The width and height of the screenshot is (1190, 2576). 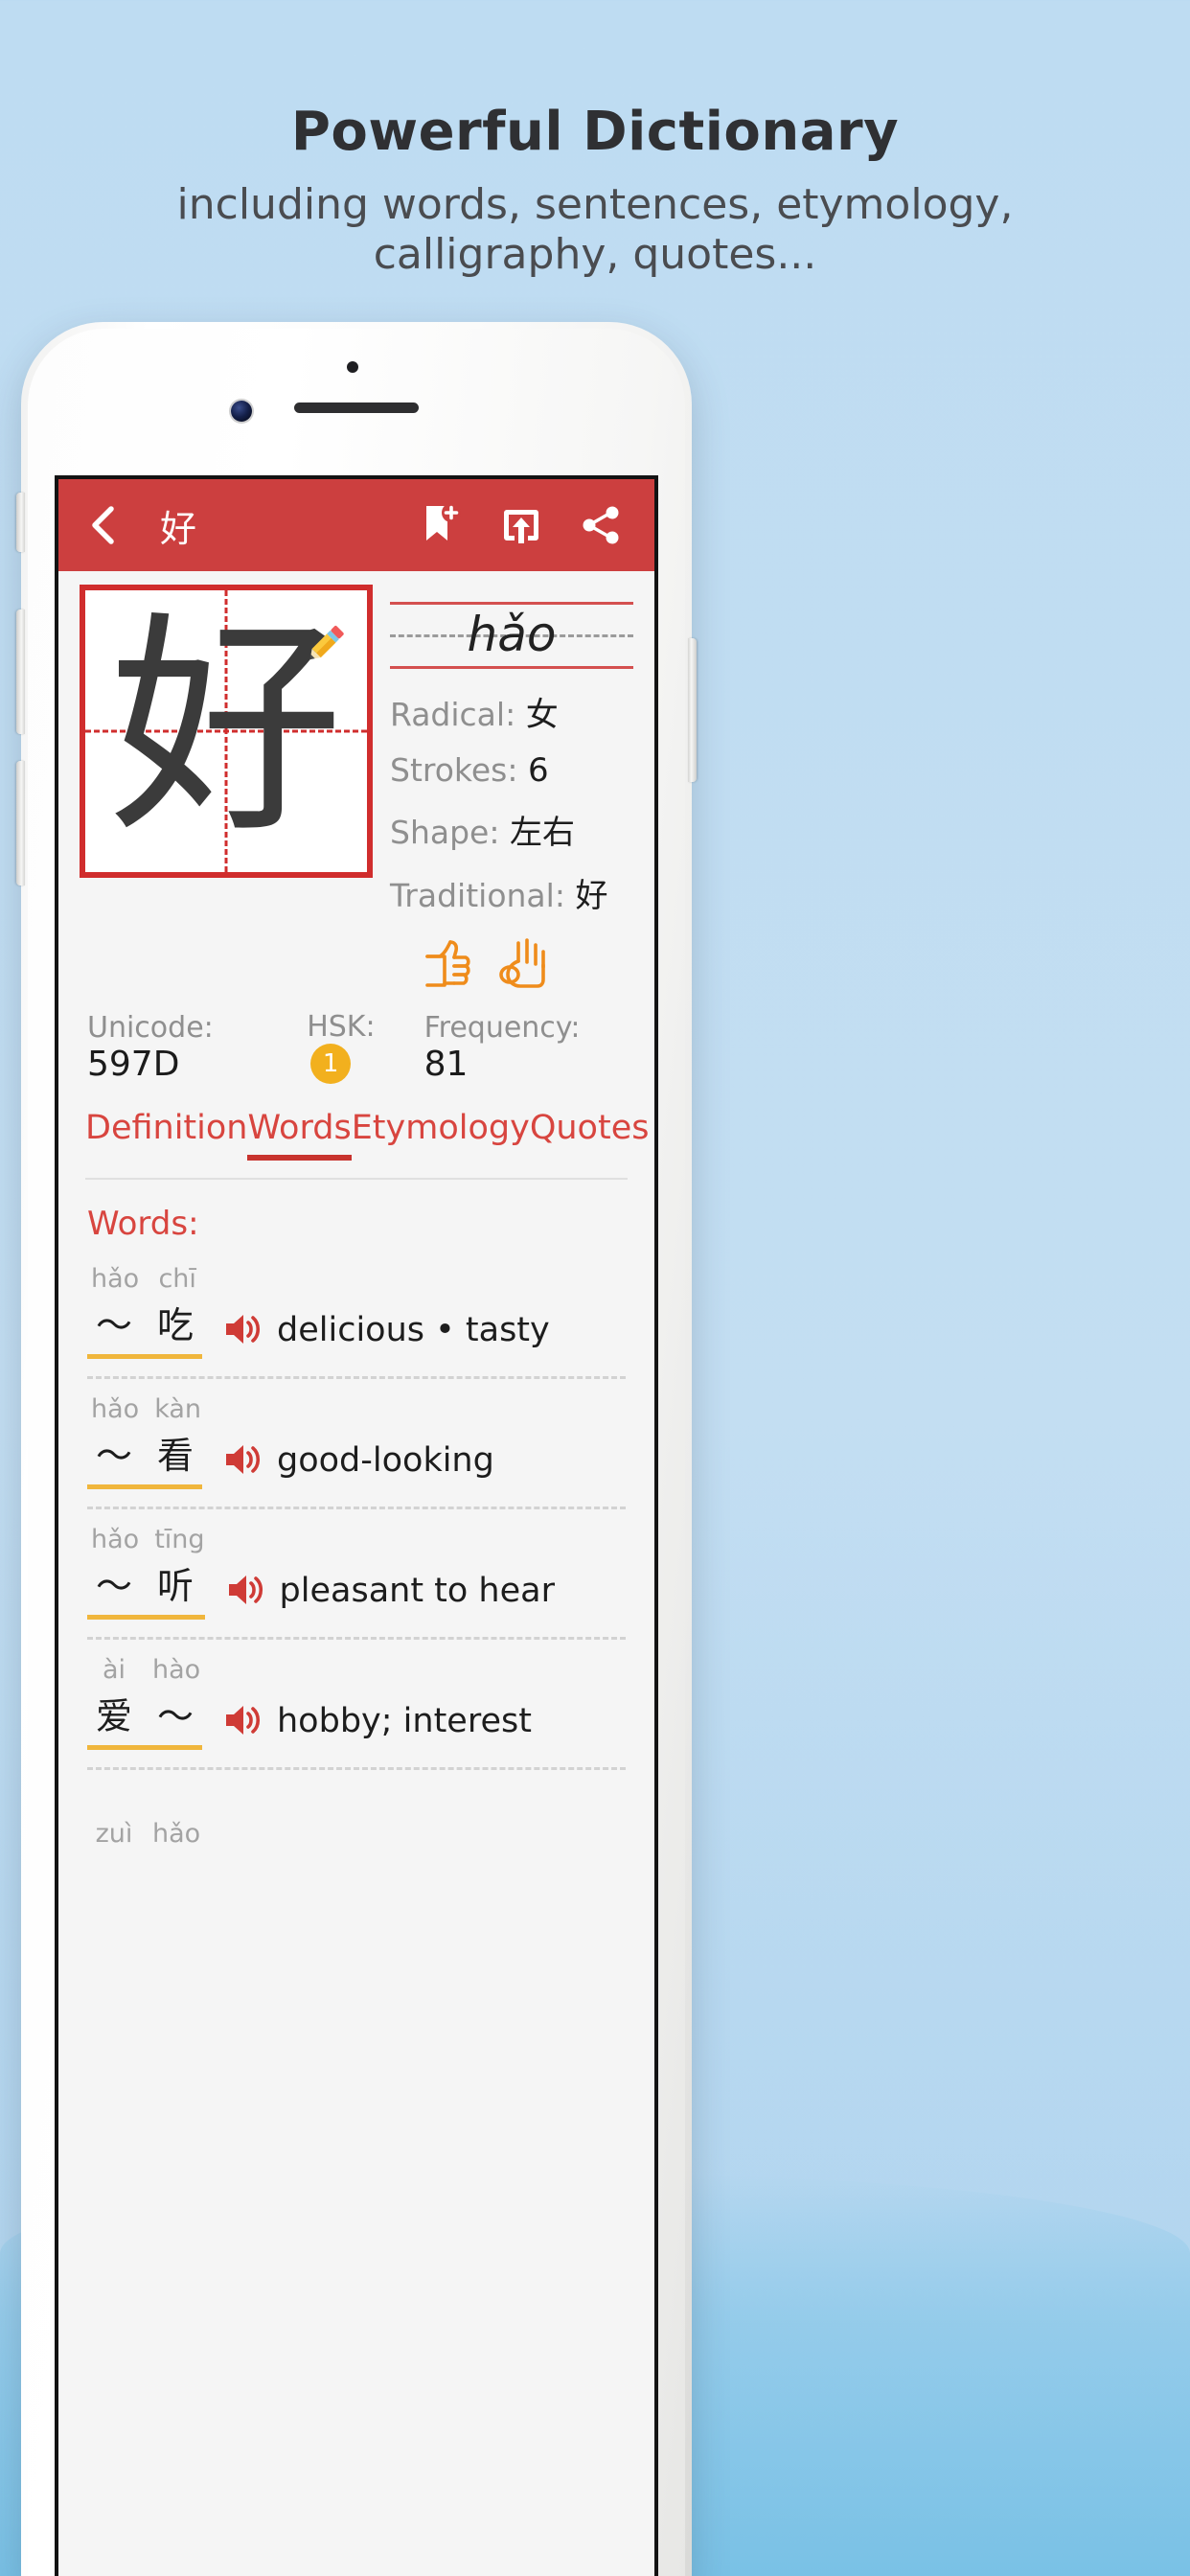 I want to click on detail-radical: Radical: 女, so click(x=512, y=711).